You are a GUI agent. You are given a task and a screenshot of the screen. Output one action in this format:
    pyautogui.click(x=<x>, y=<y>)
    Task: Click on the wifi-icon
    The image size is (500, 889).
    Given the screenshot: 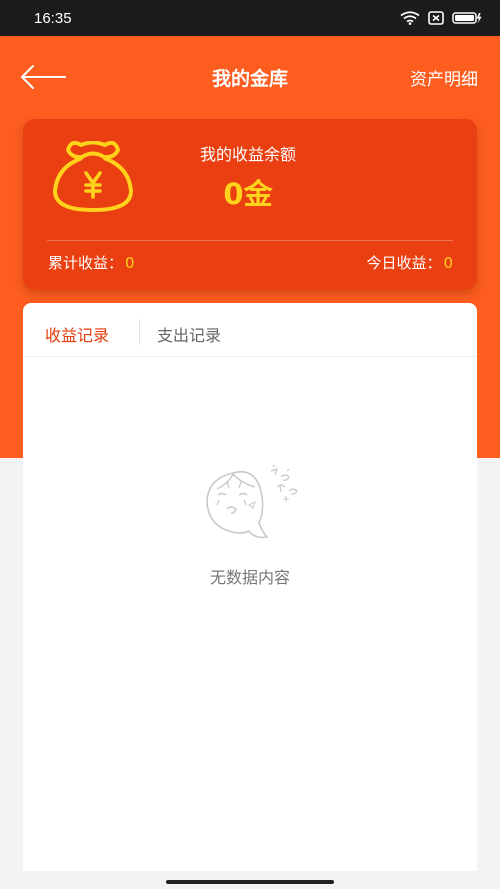 What is the action you would take?
    pyautogui.click(x=410, y=18)
    